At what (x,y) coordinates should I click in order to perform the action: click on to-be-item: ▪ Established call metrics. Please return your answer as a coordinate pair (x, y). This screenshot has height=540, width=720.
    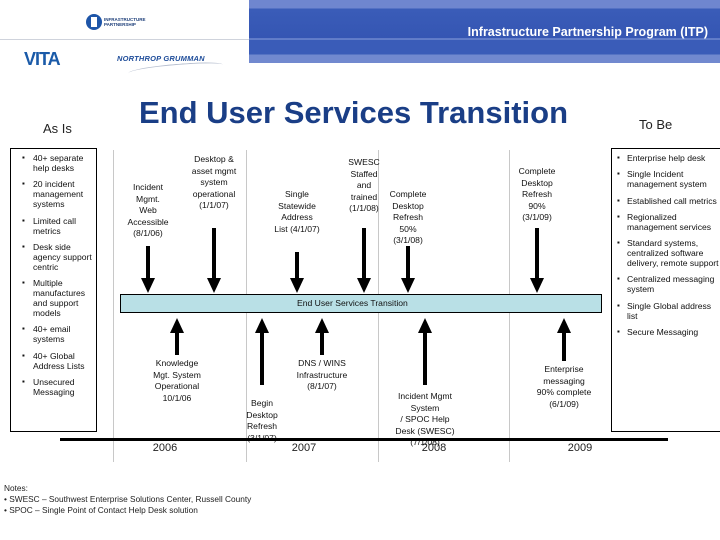
    Looking at the image, I should click on (666, 201).